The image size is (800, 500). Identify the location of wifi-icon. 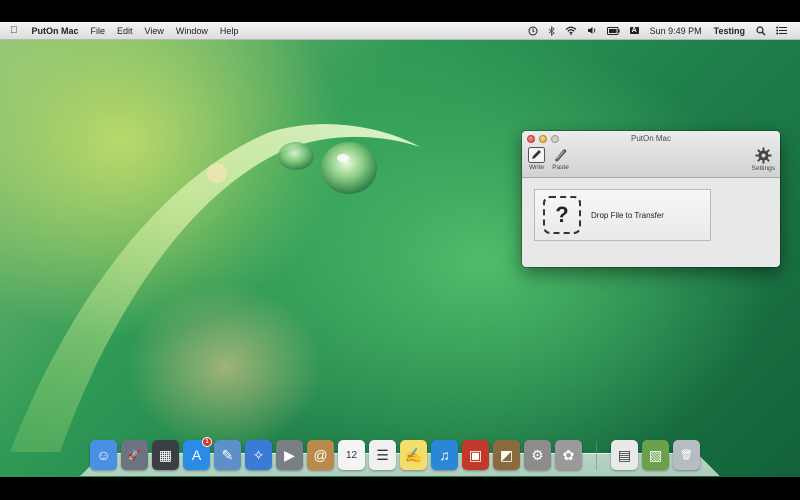
(571, 30).